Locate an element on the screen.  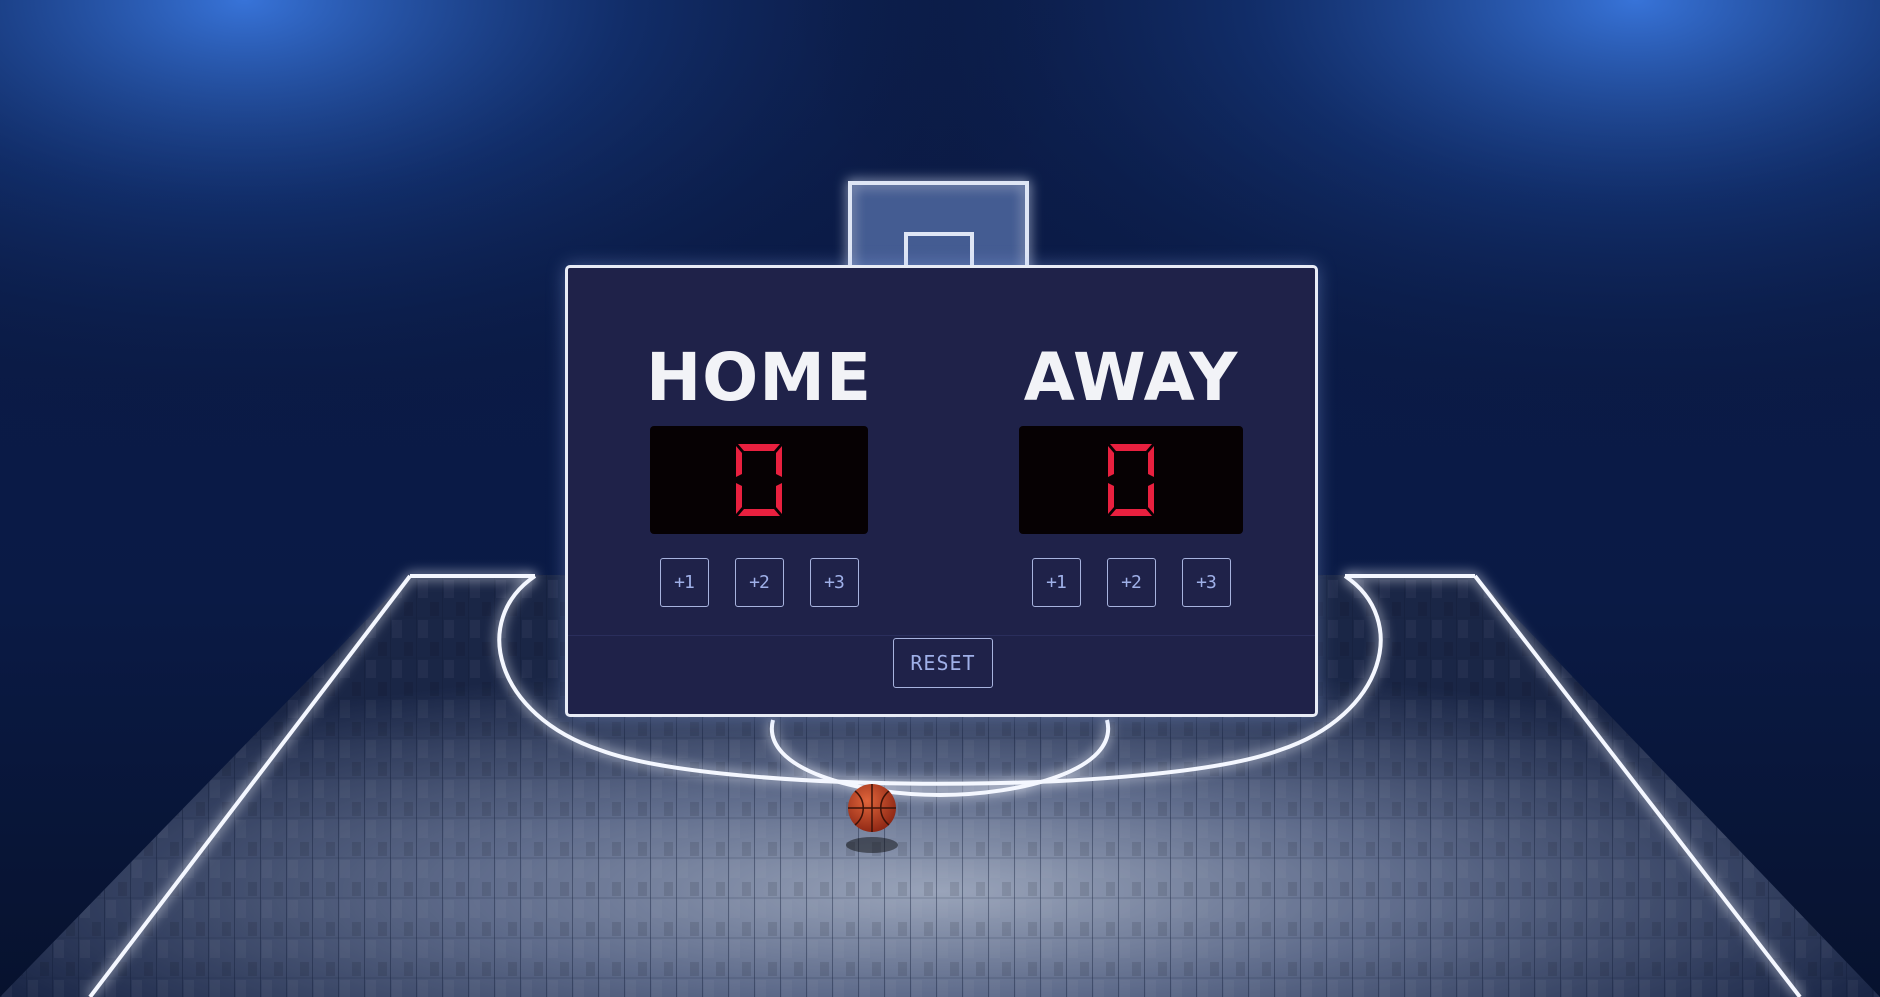
away-plus-1-button: +1 is located at coordinates (1056, 582).